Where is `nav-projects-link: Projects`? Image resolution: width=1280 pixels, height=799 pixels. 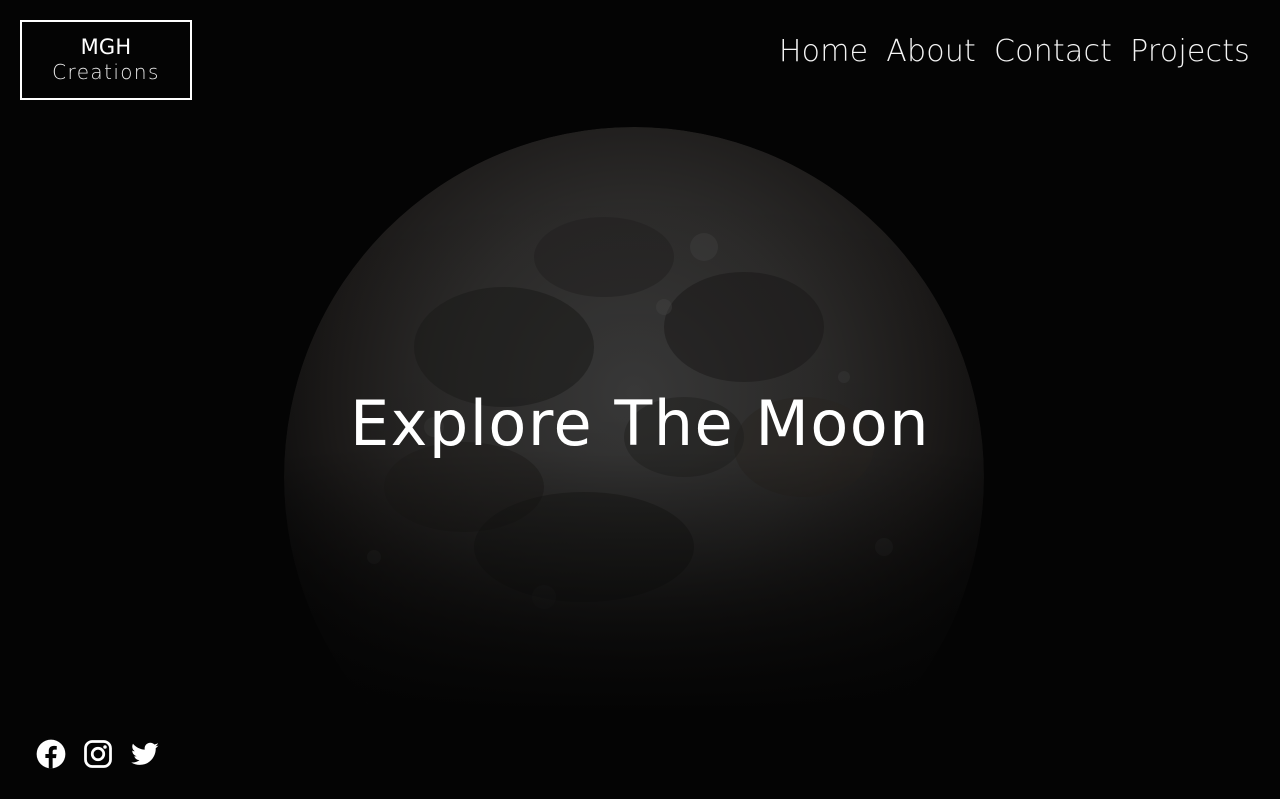
nav-projects-link: Projects is located at coordinates (1190, 52).